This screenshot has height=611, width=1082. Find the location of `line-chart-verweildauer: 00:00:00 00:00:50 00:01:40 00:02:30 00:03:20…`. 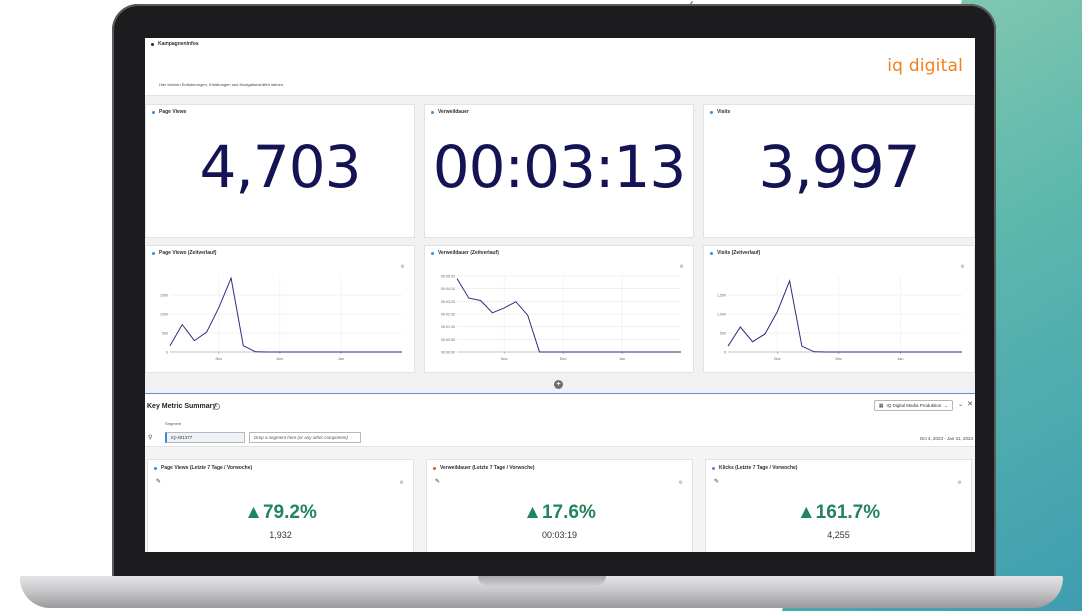

line-chart-verweildauer: 00:00:00 00:00:50 00:01:40 00:02:30 00:03:20… is located at coordinates (561, 318).